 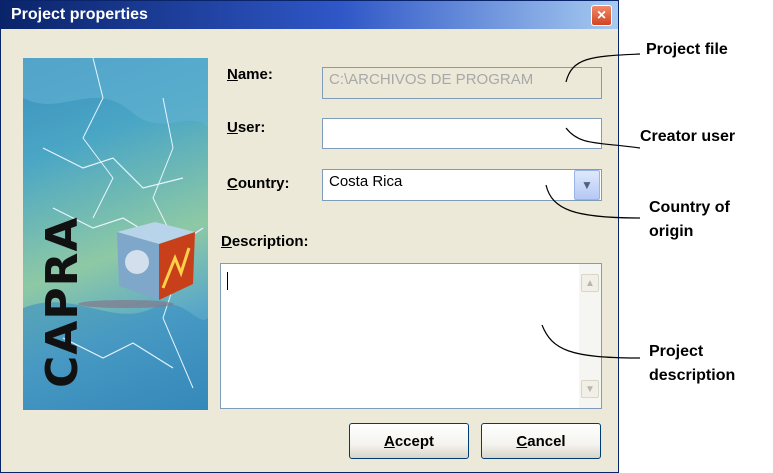 What do you see at coordinates (687, 49) in the screenshot?
I see `annotation-project-file: Project file` at bounding box center [687, 49].